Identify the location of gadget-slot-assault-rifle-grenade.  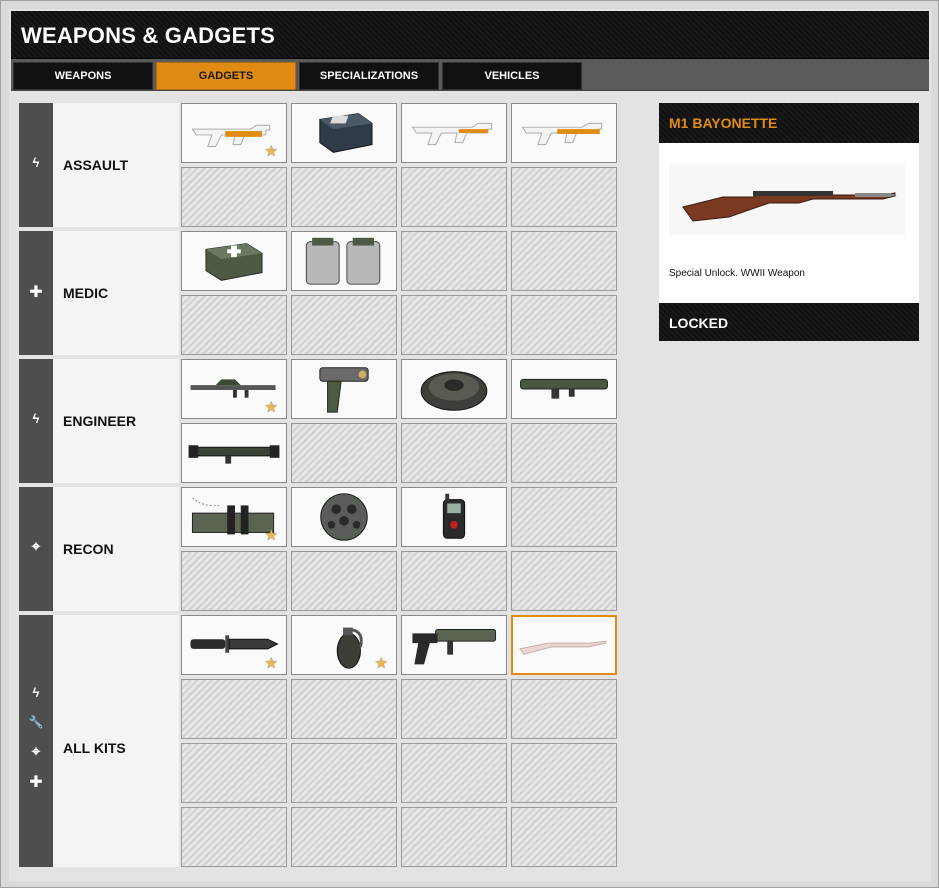
(454, 133).